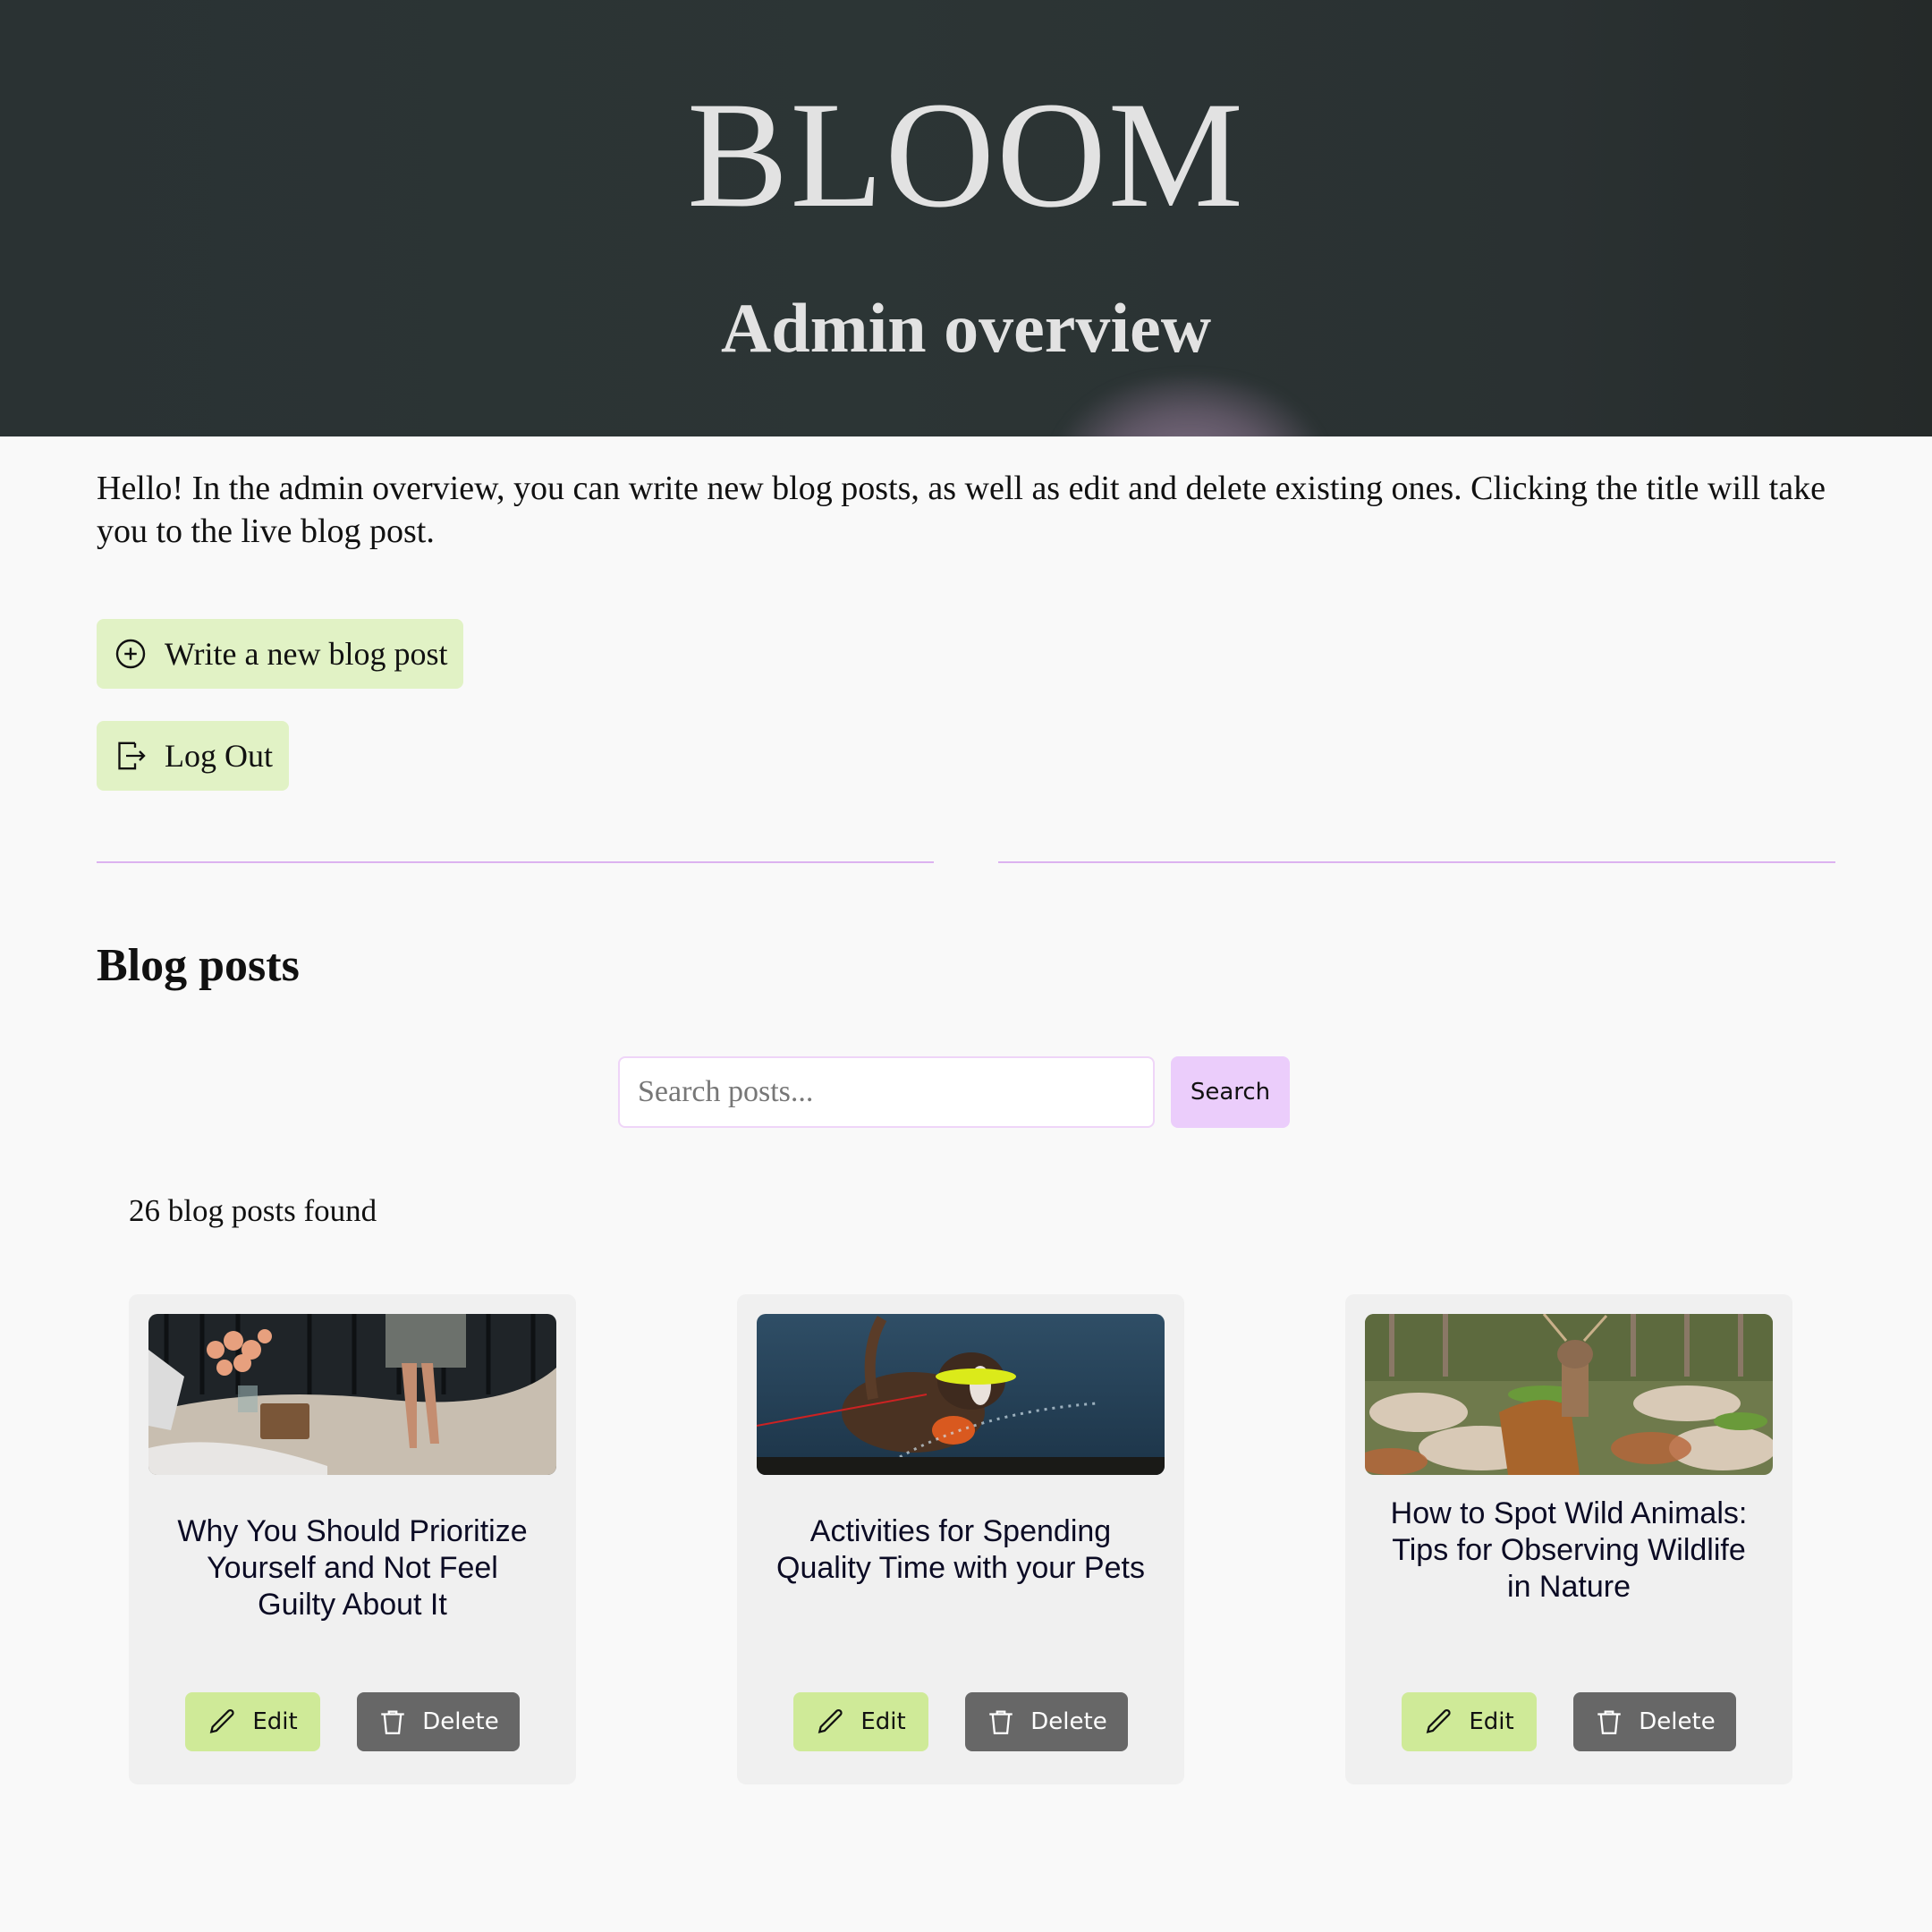 The image size is (1932, 1932). Describe the element at coordinates (966, 328) in the screenshot. I see `page-title: Admin overview` at that location.